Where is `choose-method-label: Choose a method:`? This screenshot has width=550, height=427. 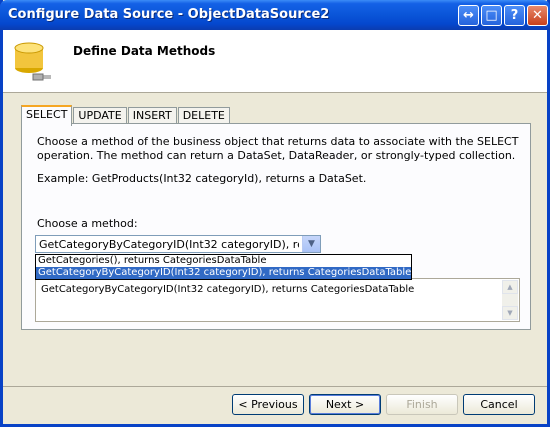 choose-method-label: Choose a method: is located at coordinates (87, 223).